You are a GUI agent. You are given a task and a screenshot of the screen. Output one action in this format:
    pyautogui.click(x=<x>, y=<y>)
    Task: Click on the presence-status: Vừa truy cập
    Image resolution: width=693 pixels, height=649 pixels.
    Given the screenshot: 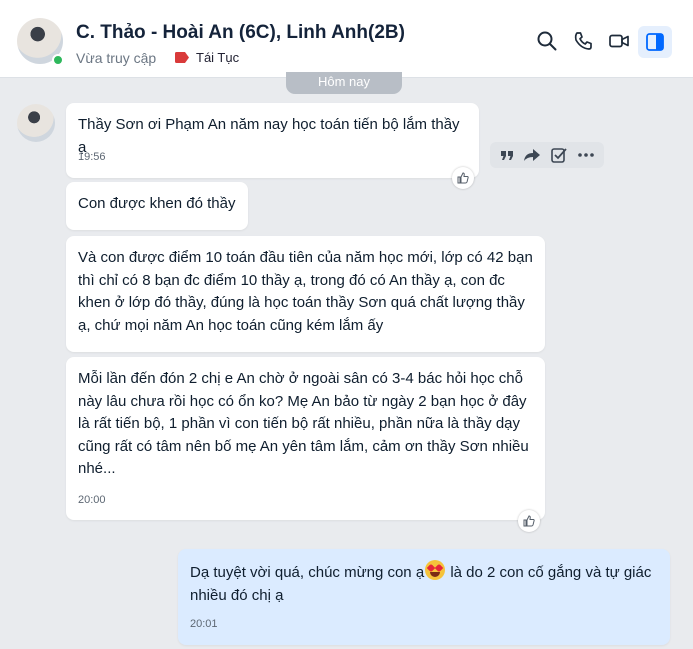 What is the action you would take?
    pyautogui.click(x=116, y=58)
    